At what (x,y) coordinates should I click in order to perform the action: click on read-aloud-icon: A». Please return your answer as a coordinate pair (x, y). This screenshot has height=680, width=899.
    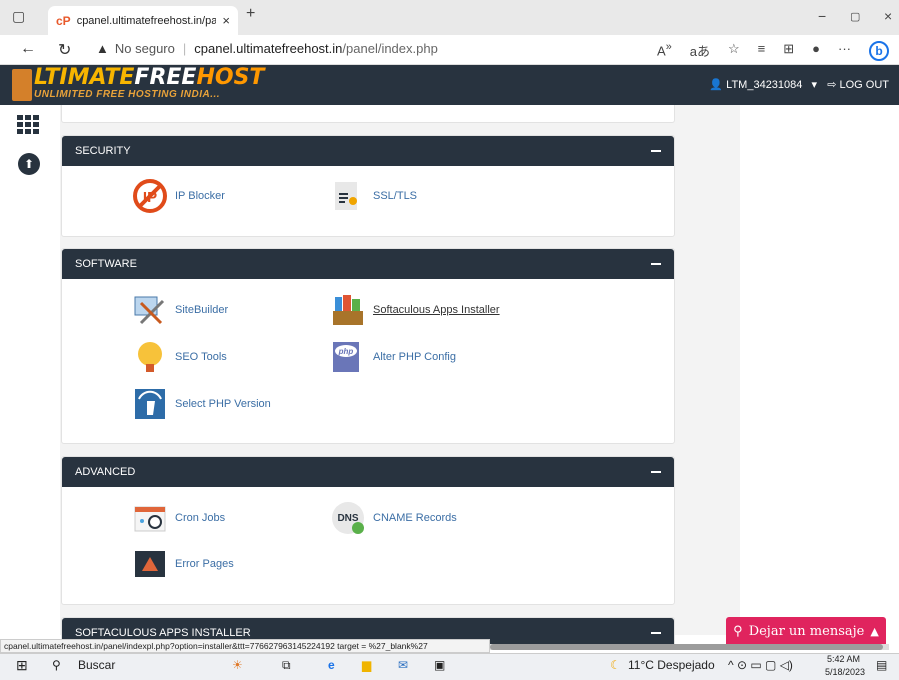
    Looking at the image, I should click on (664, 51).